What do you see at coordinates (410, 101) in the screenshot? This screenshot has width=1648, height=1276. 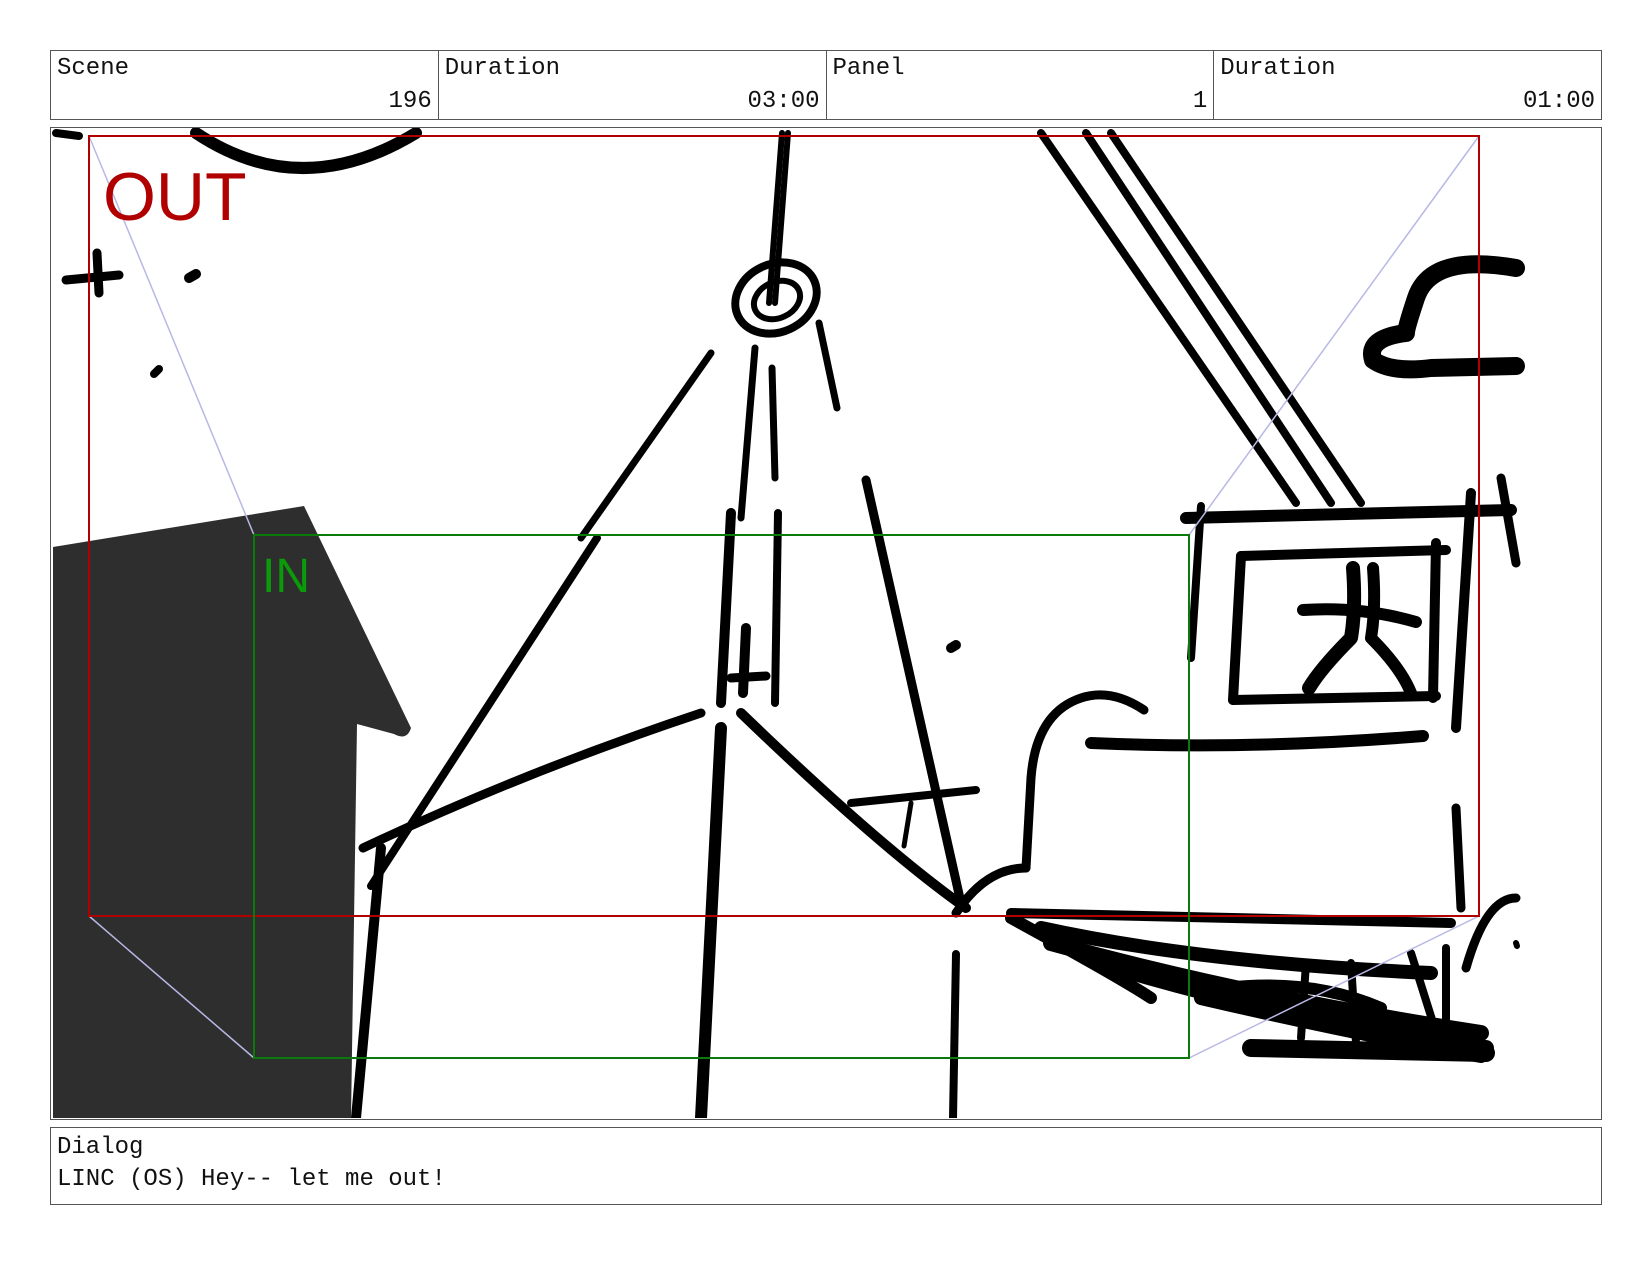 I see `scene-number: 196` at bounding box center [410, 101].